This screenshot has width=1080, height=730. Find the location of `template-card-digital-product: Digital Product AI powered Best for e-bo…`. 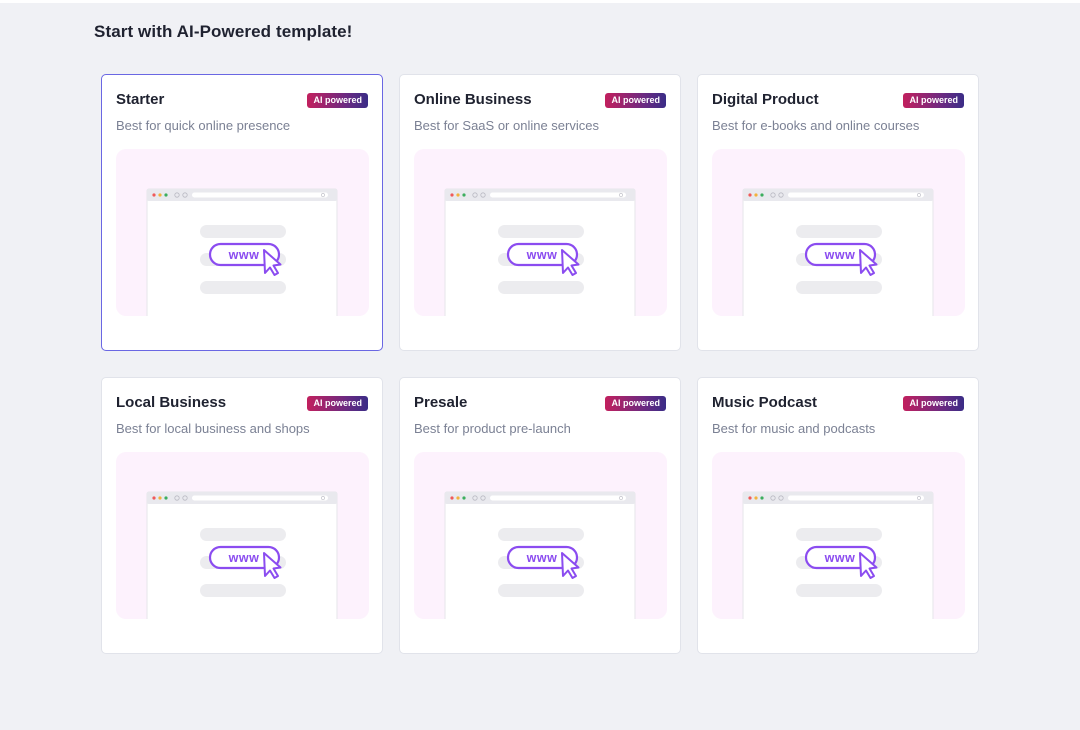

template-card-digital-product: Digital Product AI powered Best for e-bo… is located at coordinates (838, 212).